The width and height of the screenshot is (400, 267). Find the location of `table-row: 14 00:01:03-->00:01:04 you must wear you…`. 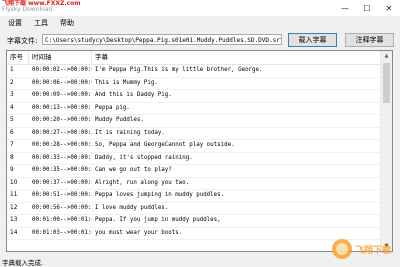

table-row: 14 00:01:03-->00:01:04 you must wear you… is located at coordinates (194, 234).